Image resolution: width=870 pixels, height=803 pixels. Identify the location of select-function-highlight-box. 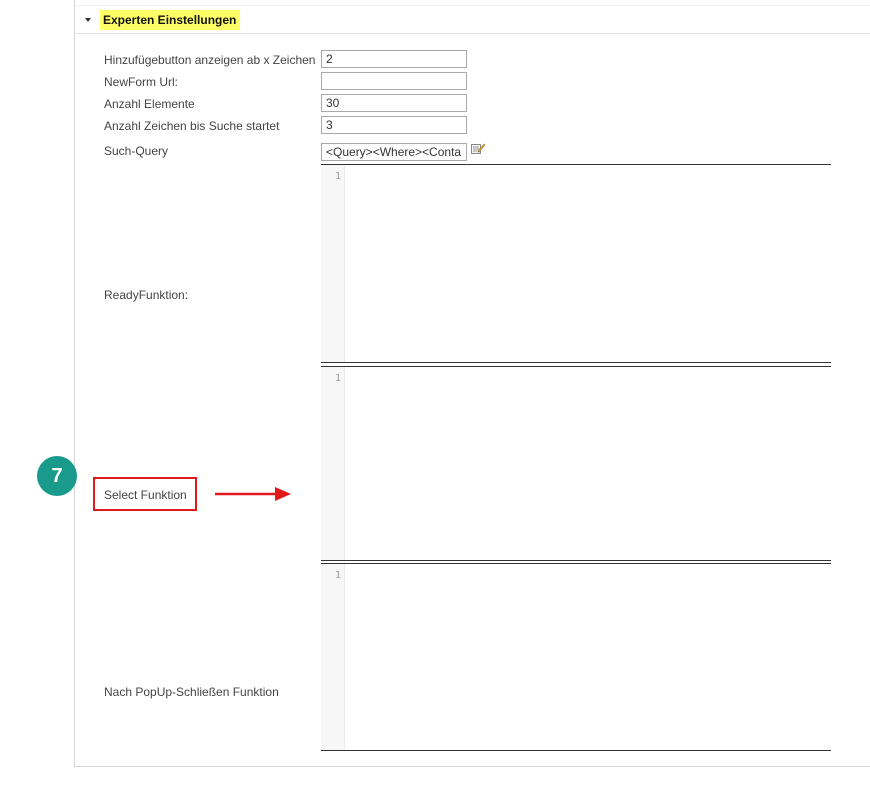
(145, 494).